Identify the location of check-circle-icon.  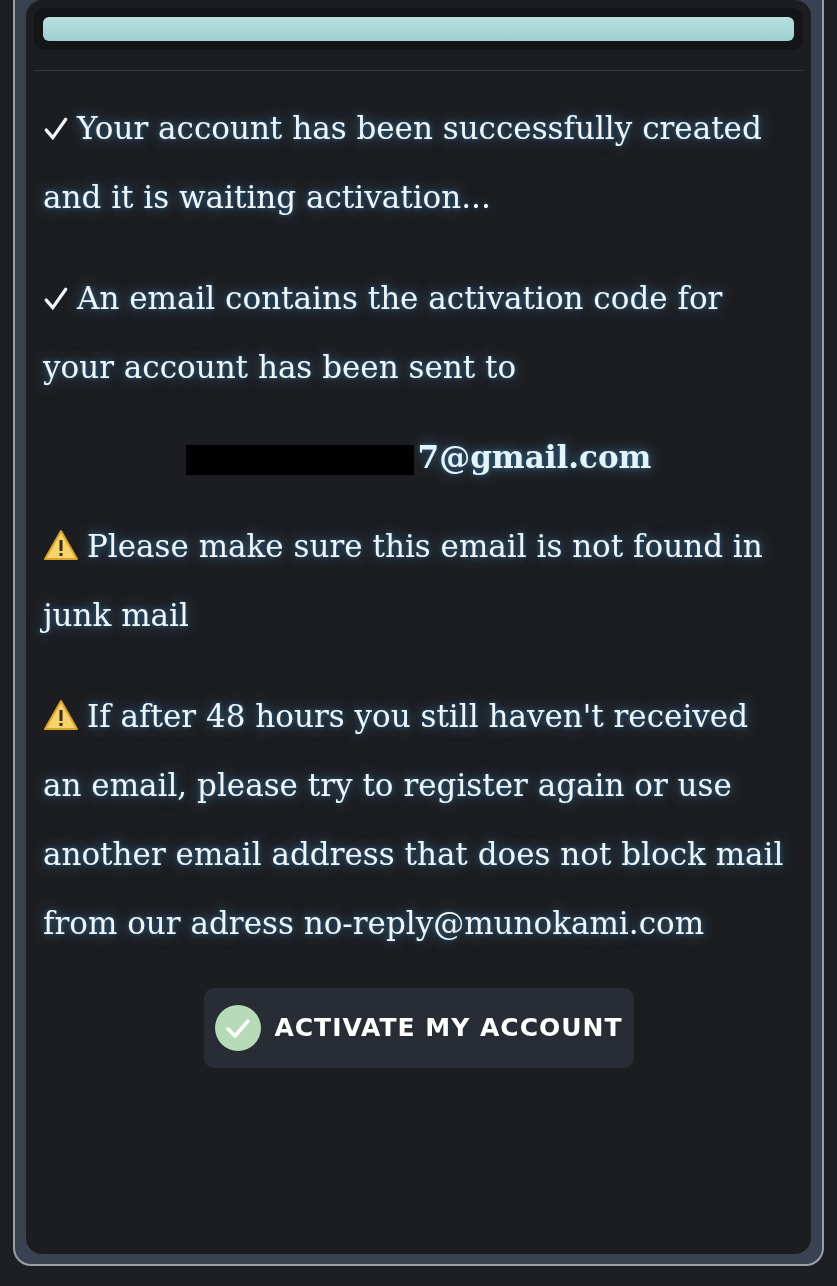
(238, 1028).